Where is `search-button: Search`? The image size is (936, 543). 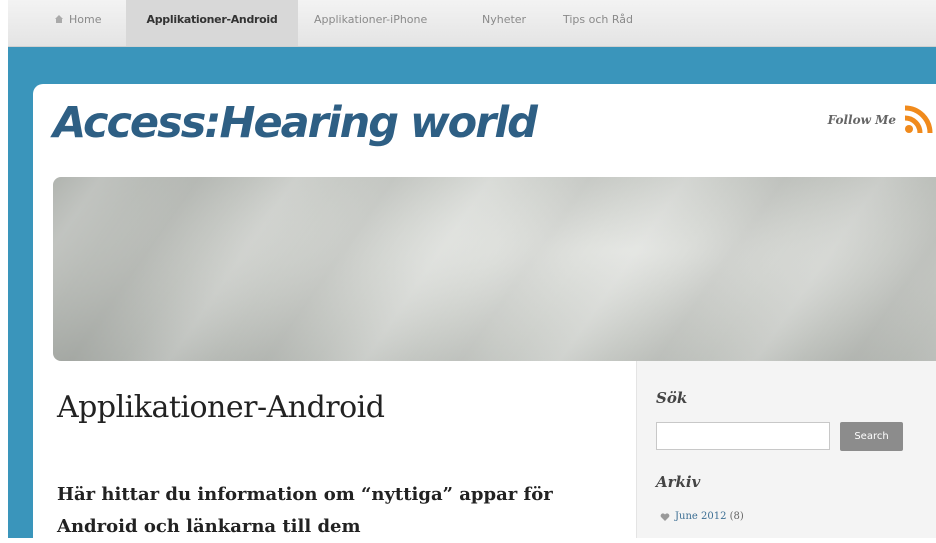
search-button: Search is located at coordinates (871, 436).